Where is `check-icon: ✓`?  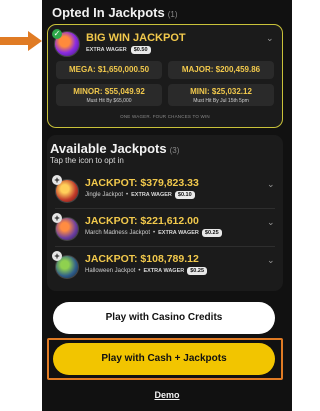 check-icon: ✓ is located at coordinates (57, 34).